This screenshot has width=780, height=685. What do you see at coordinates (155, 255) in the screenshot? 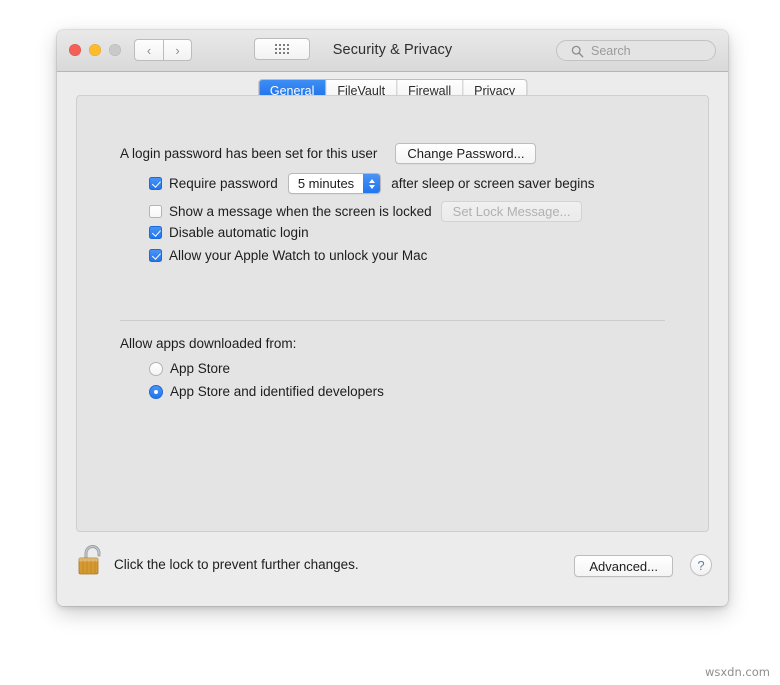
I see `apple-watch-checkbox` at bounding box center [155, 255].